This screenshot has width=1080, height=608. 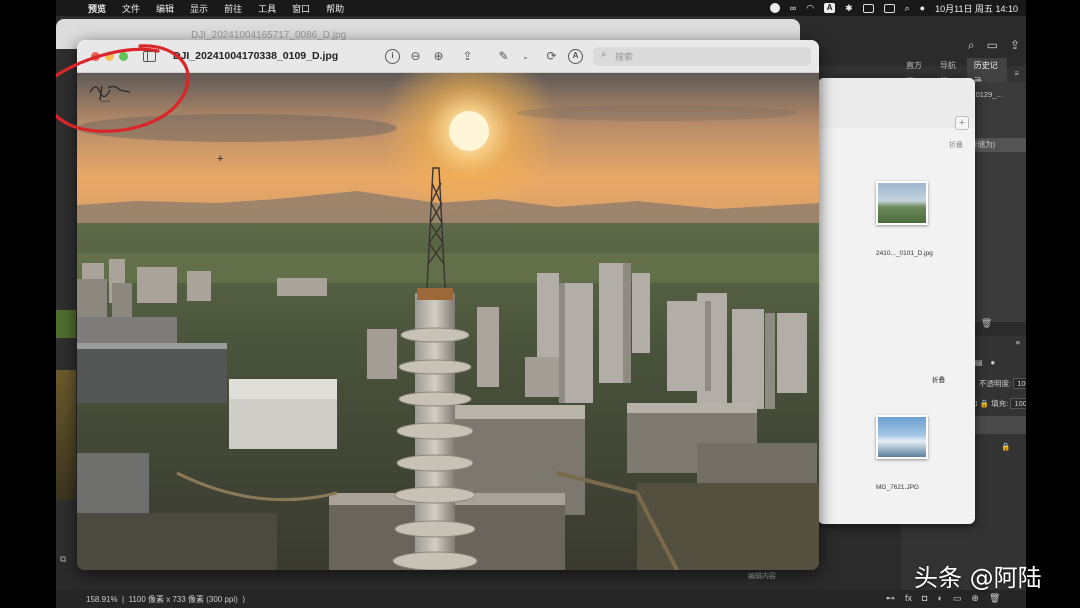 What do you see at coordinates (938, 379) in the screenshot?
I see `fold-toggle-2: 折叠` at bounding box center [938, 379].